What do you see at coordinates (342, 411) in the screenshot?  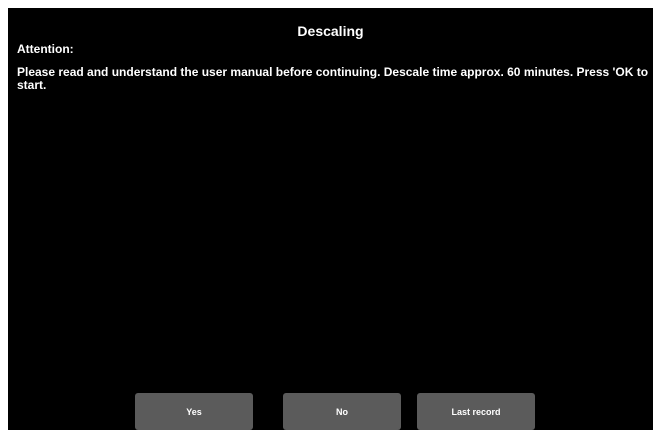 I see `no-button: No` at bounding box center [342, 411].